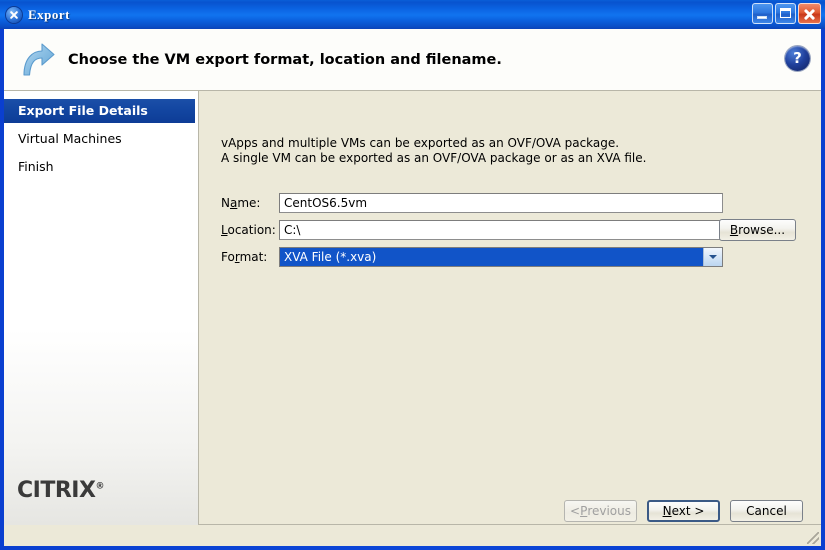 This screenshot has width=825, height=550. Describe the element at coordinates (101, 167) in the screenshot. I see `sidebar-item-finish: Finish` at that location.